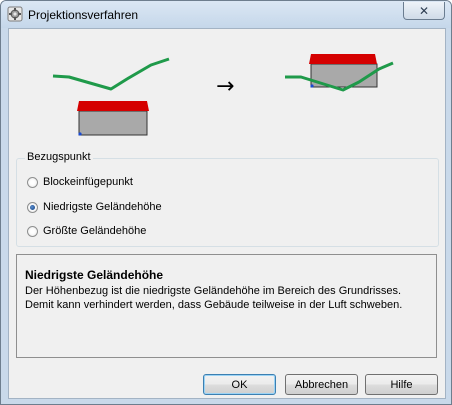 This screenshot has width=452, height=405. I want to click on building-roof-left, so click(113, 106).